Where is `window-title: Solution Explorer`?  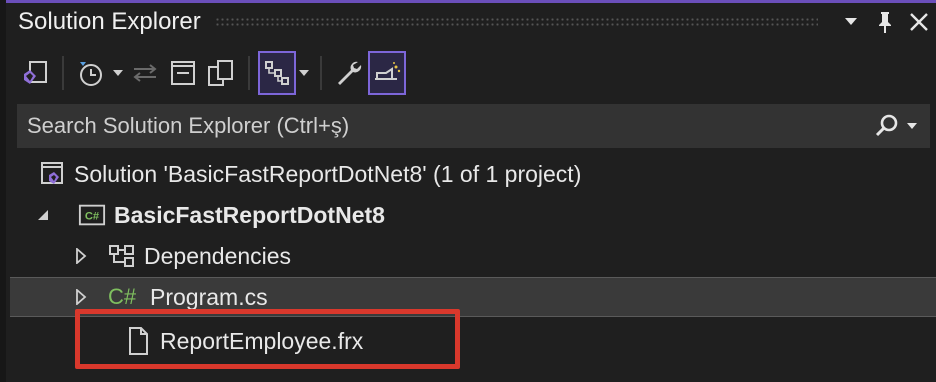 window-title: Solution Explorer is located at coordinates (109, 21).